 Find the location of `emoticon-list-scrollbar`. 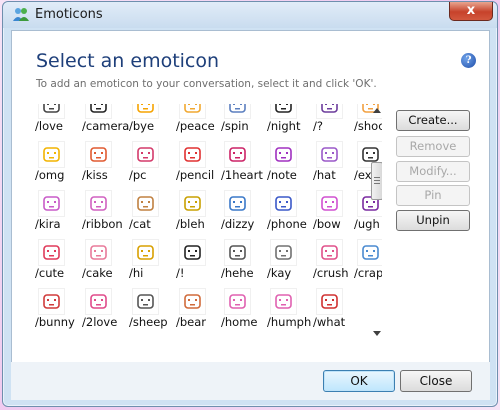

emoticon-list-scrollbar is located at coordinates (376, 222).